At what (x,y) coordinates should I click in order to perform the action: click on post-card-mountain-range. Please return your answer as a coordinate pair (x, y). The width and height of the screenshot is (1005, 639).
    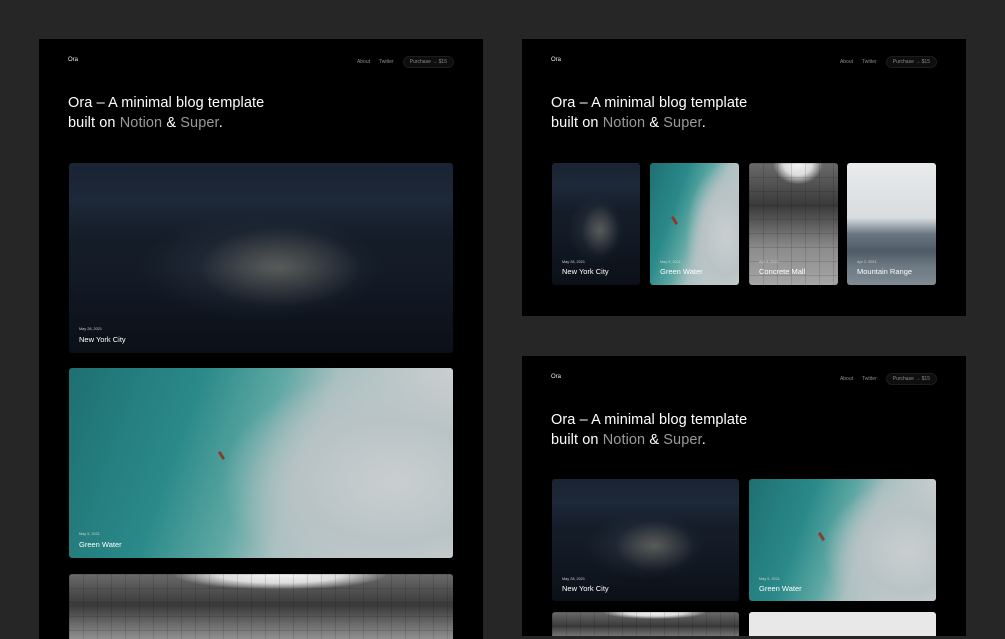
    Looking at the image, I should click on (842, 624).